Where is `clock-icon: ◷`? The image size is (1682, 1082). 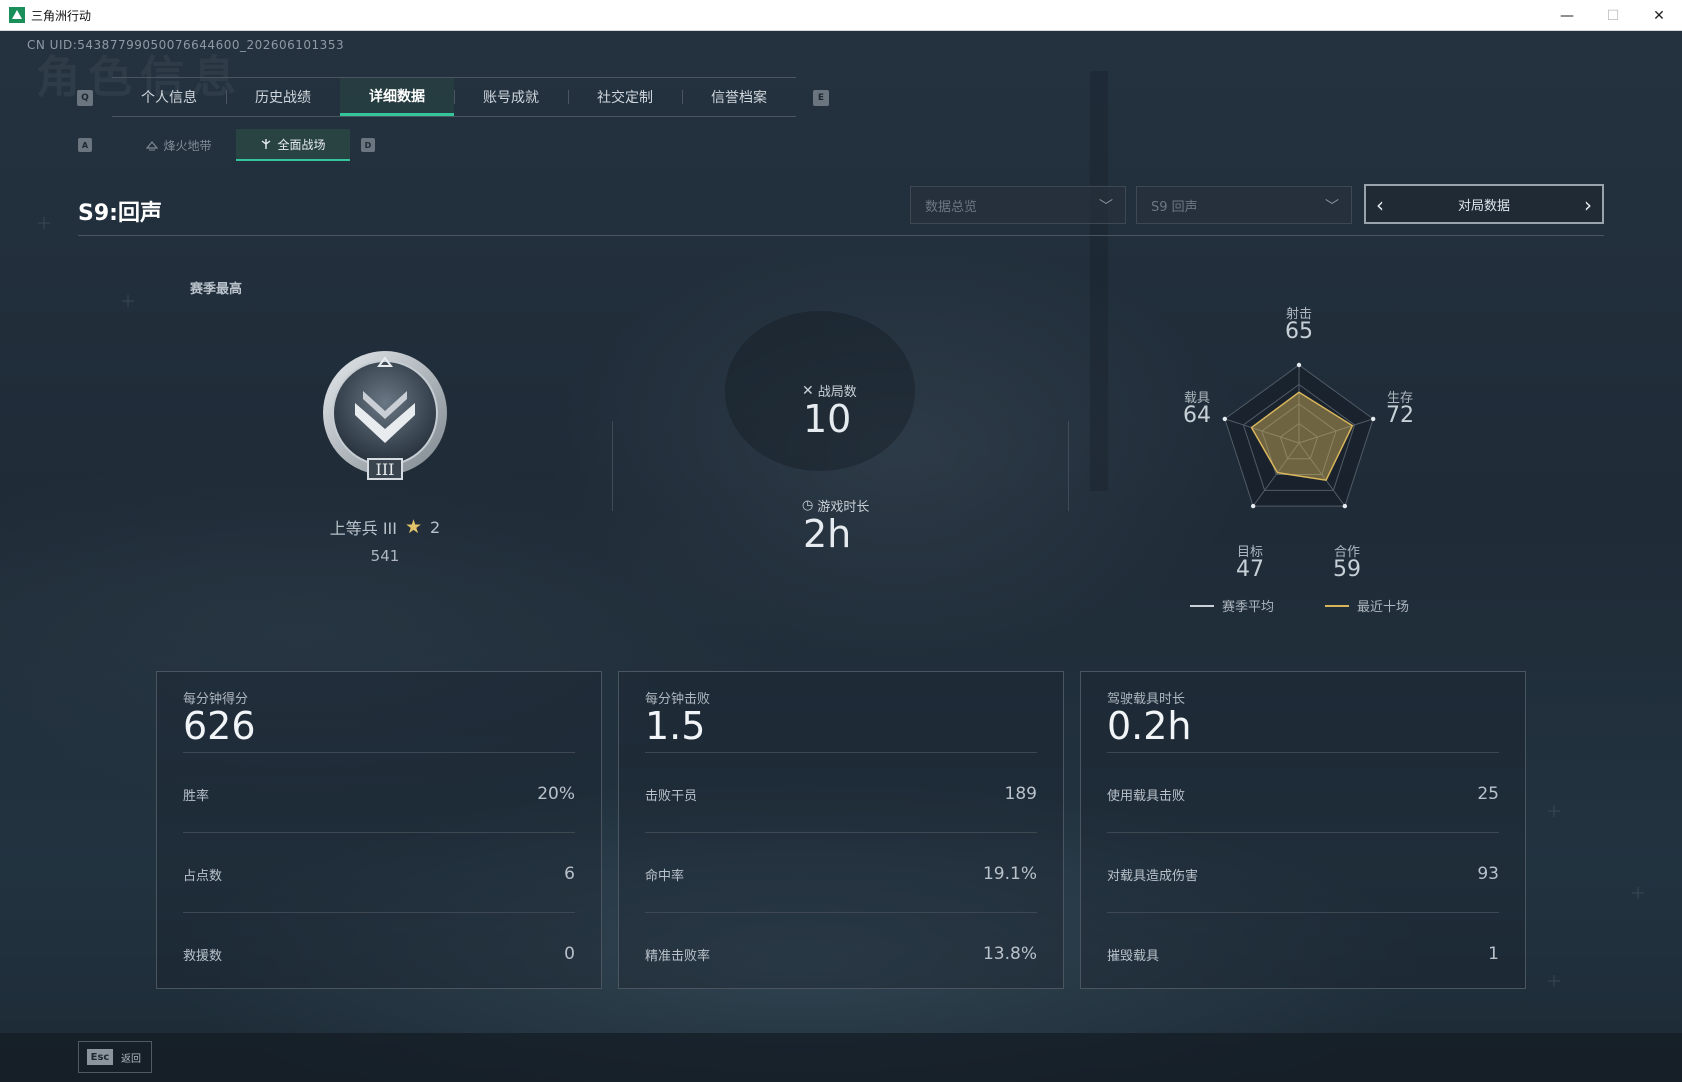
clock-icon: ◷ is located at coordinates (808, 505).